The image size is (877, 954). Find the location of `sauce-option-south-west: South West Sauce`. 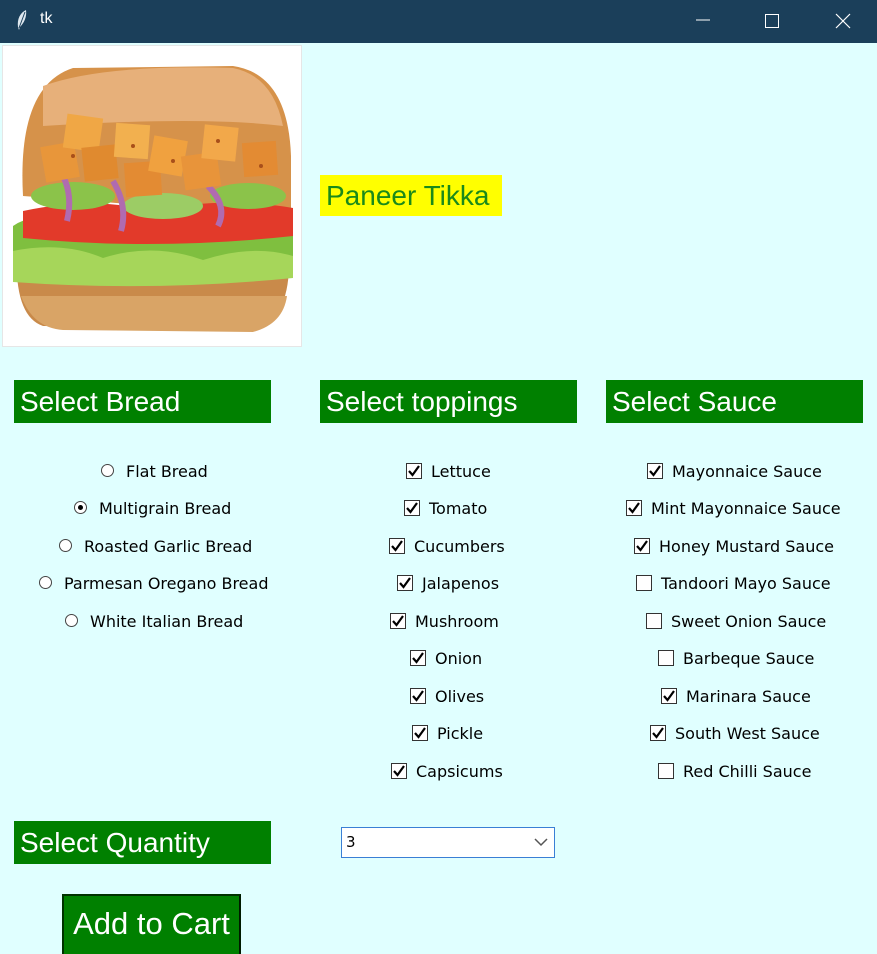

sauce-option-south-west: South West Sauce is located at coordinates (735, 734).